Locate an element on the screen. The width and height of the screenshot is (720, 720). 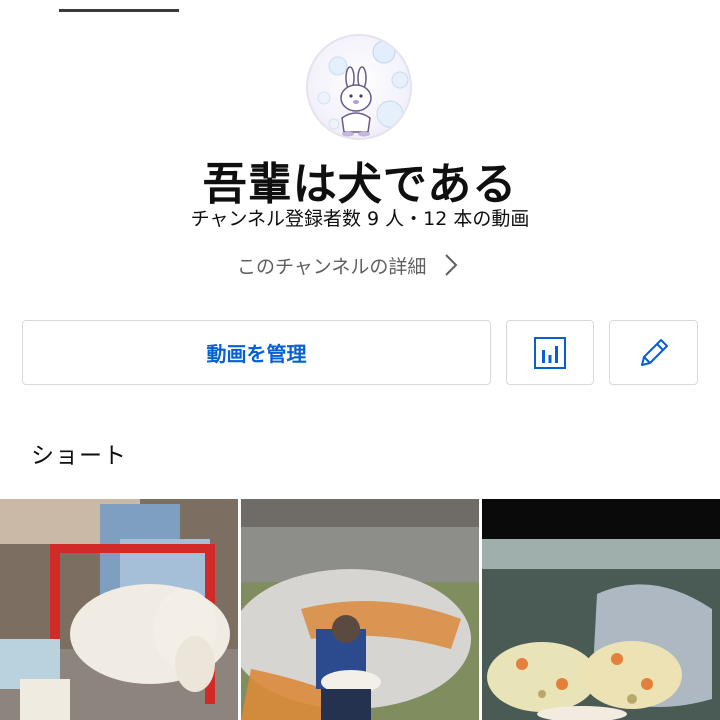
manage-videos-label: 動画を管理 is located at coordinates (256, 354).